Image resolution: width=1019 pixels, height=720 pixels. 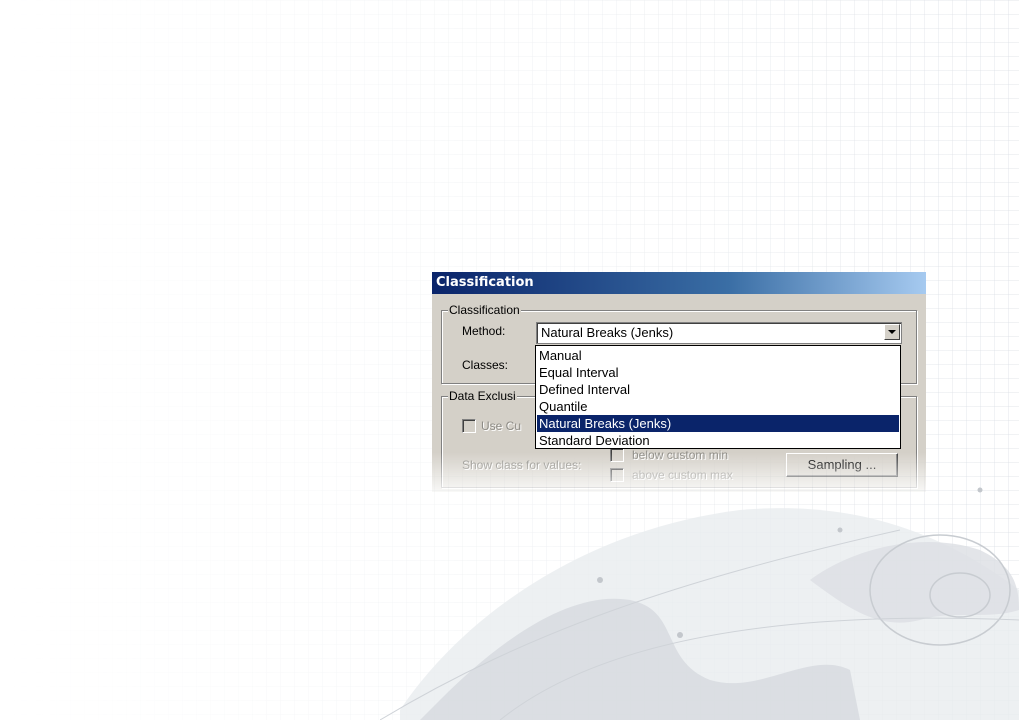 What do you see at coordinates (718, 372) in the screenshot?
I see `method-option: Equal Interval` at bounding box center [718, 372].